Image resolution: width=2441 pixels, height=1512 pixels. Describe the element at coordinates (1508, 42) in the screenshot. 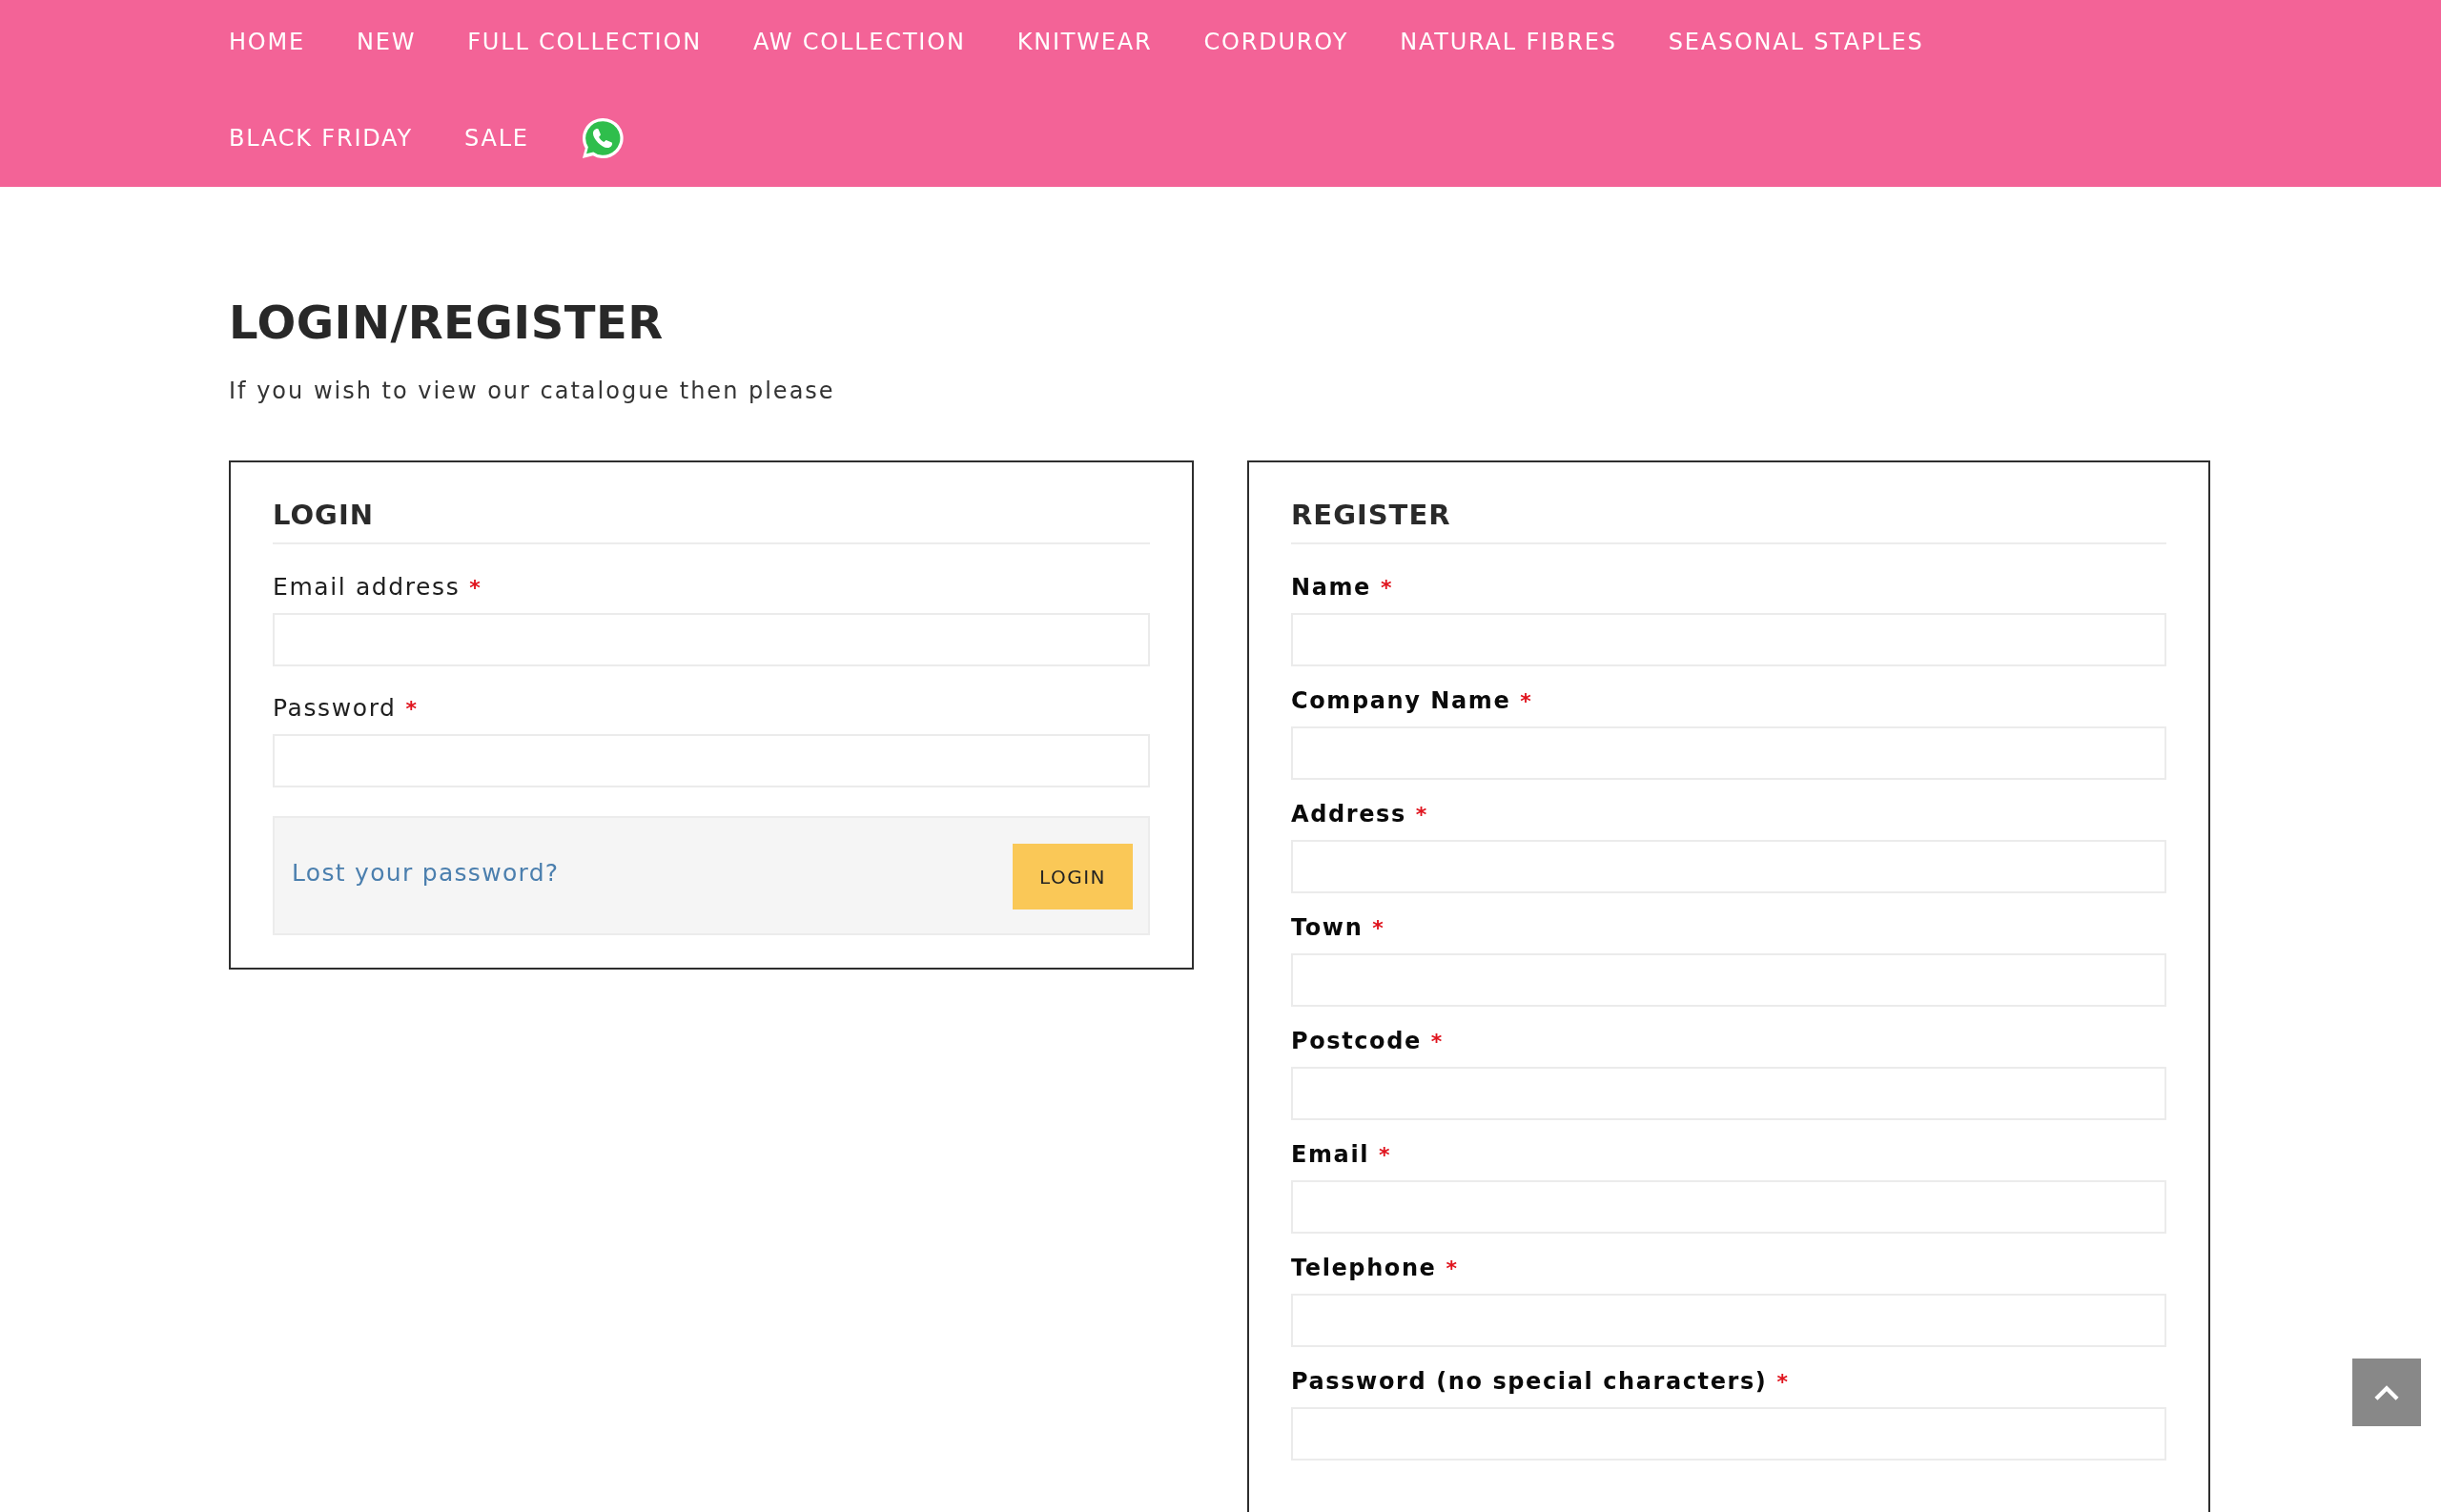

I see `nav-link: NATURAL FIBRES` at that location.